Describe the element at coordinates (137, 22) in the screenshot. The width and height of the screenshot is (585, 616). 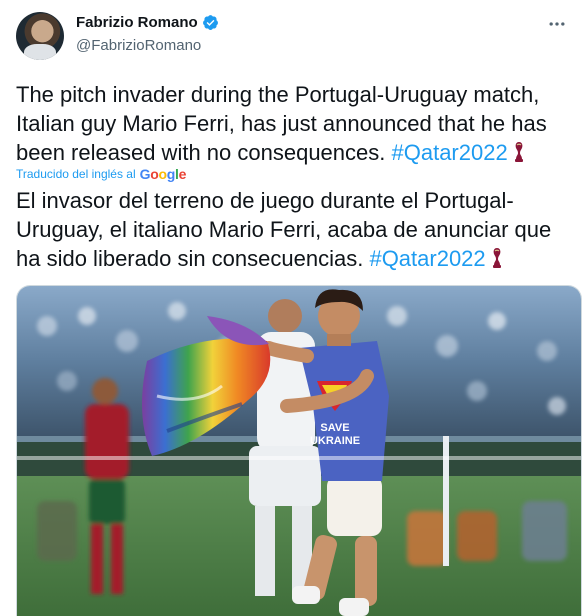
I see `author-name: Fabrizio Romano` at that location.